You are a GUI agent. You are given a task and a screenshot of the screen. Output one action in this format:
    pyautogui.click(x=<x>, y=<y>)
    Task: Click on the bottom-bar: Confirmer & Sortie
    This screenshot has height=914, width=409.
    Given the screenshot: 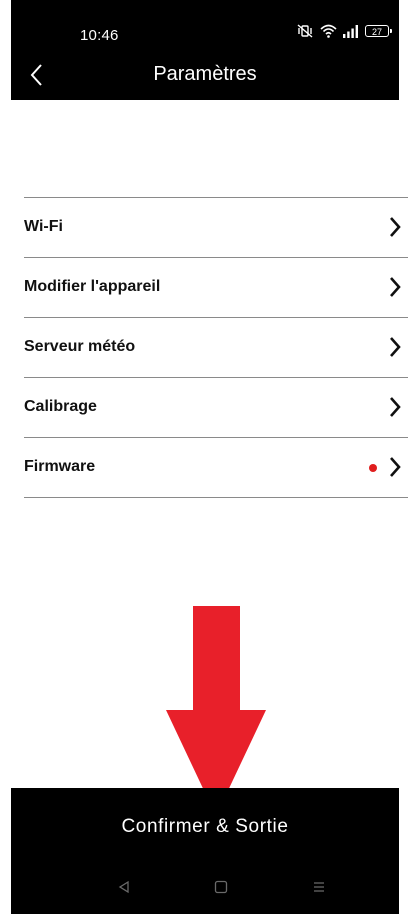 What is the action you would take?
    pyautogui.click(x=205, y=851)
    